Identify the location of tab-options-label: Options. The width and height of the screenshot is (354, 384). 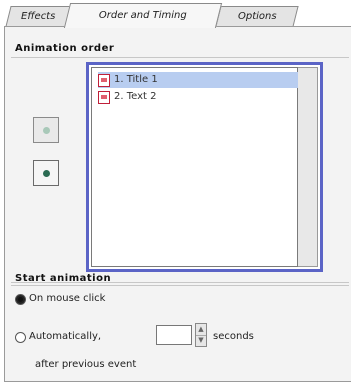
(257, 16).